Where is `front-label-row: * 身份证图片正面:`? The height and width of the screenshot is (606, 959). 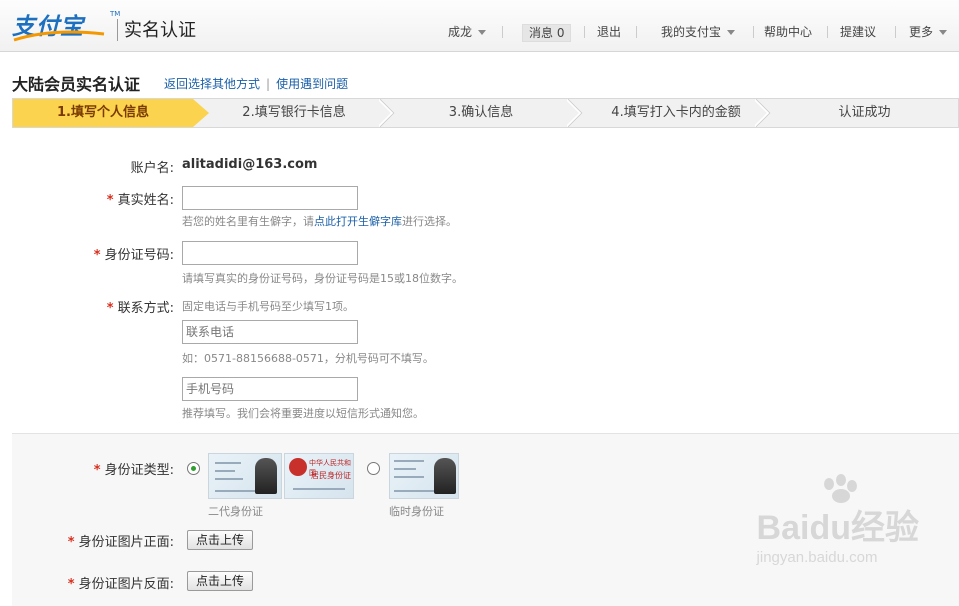 front-label-row: * 身份证图片正面: is located at coordinates (107, 540).